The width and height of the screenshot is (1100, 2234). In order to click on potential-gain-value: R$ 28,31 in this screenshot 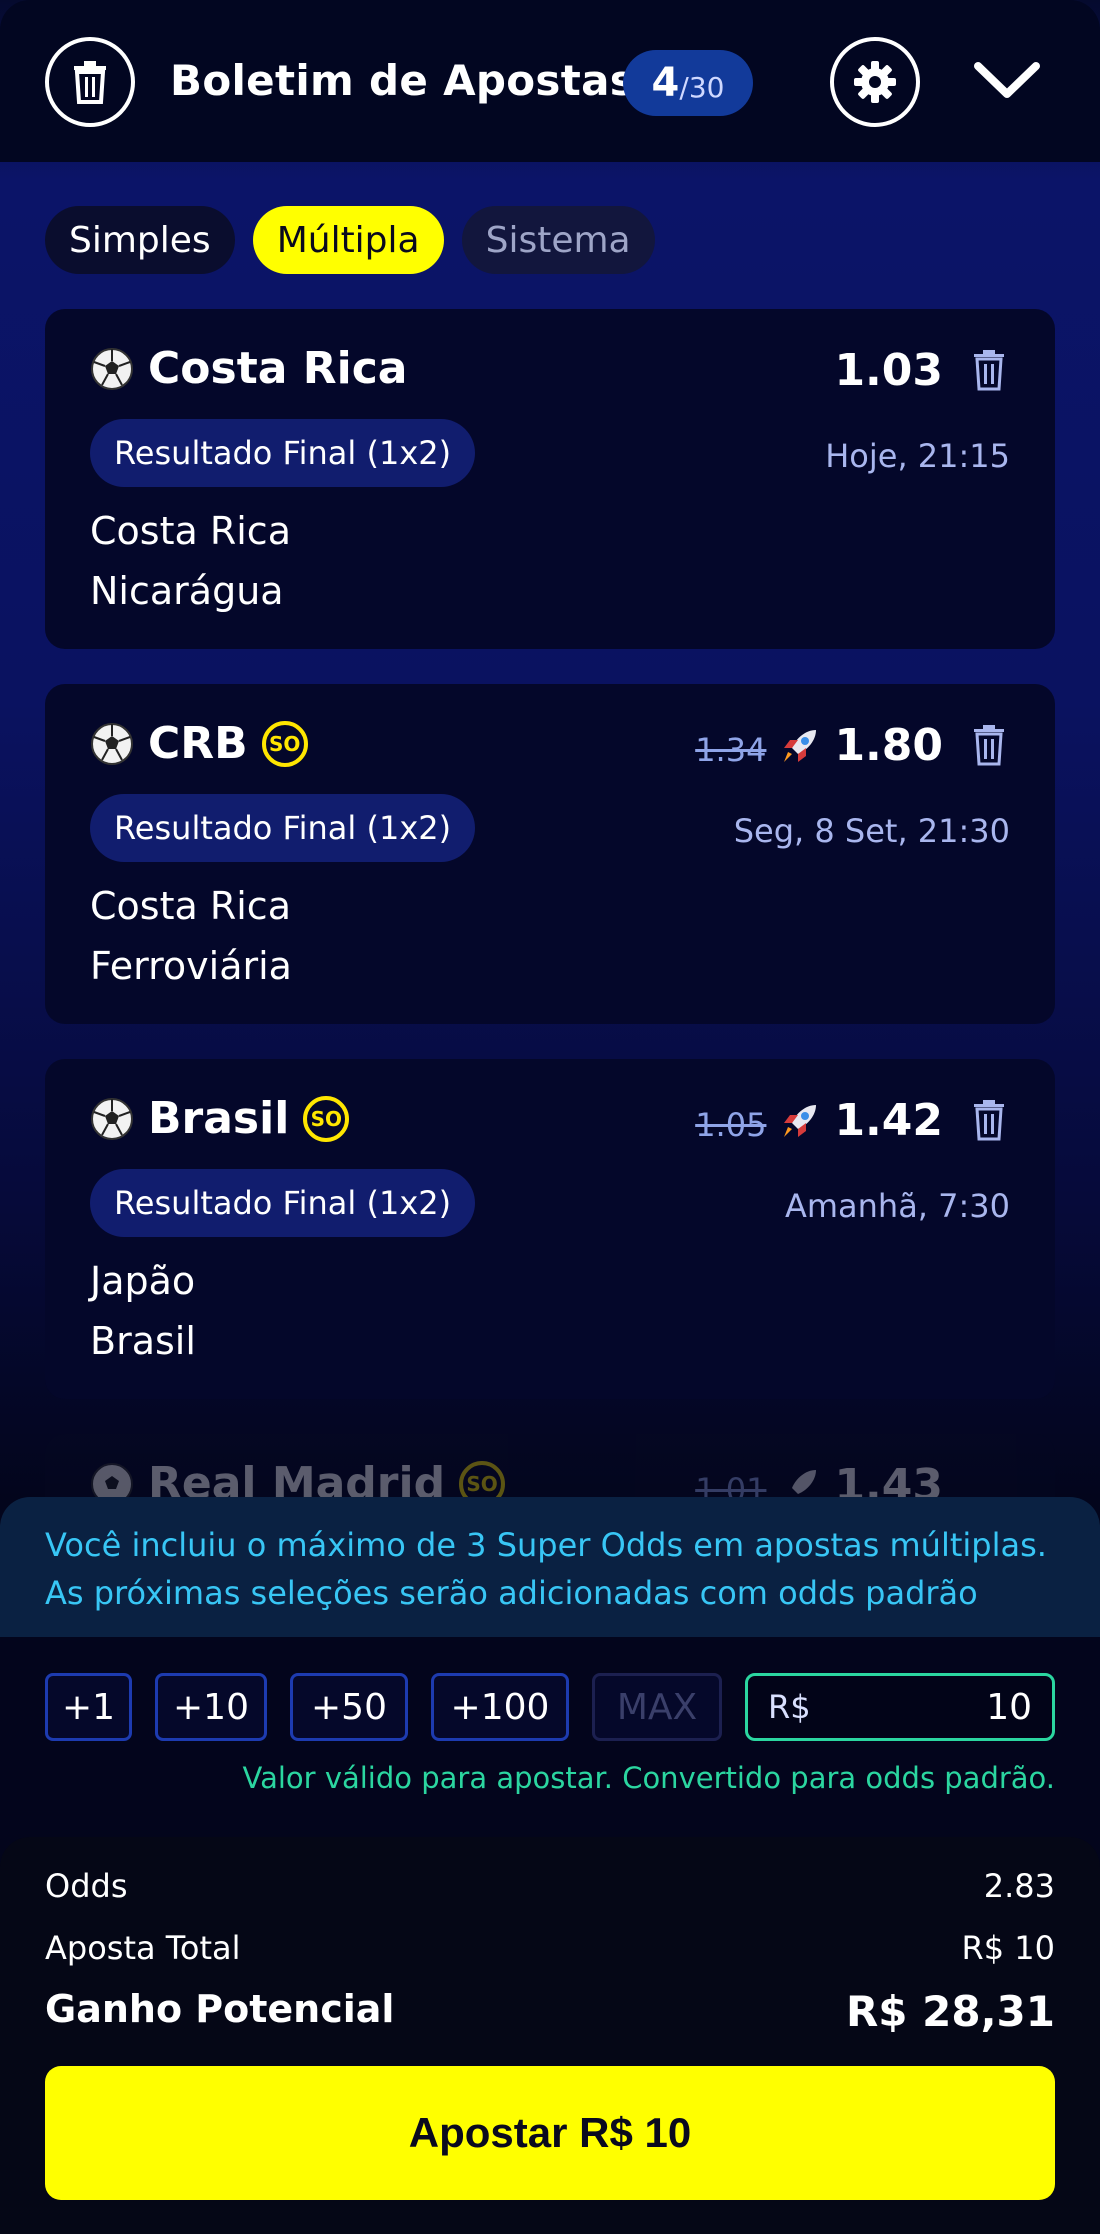, I will do `click(950, 2011)`.